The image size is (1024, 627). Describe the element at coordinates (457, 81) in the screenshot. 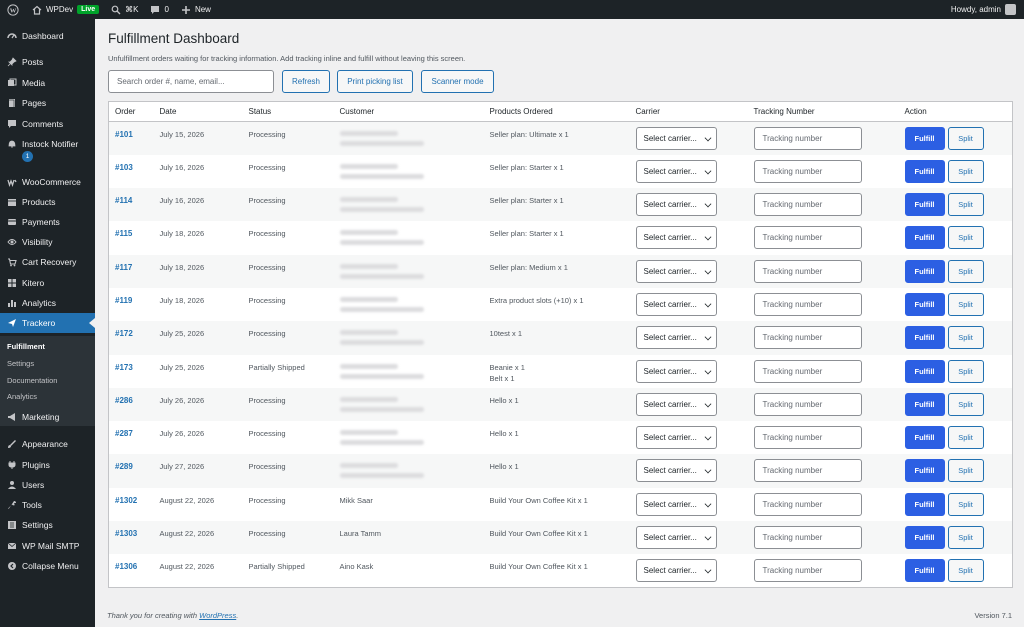

I see `scanner-mode-button: Scanner mode` at that location.